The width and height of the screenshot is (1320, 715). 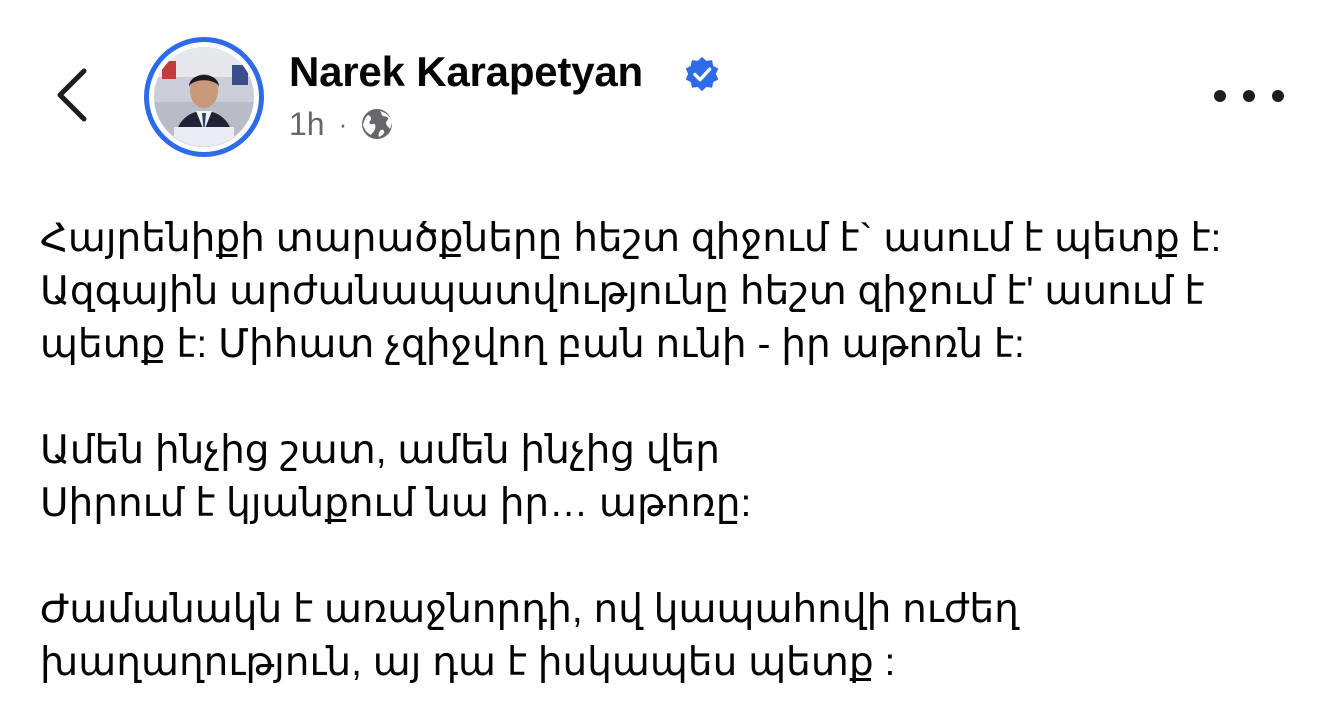 I want to click on author-avatar, so click(x=204, y=97).